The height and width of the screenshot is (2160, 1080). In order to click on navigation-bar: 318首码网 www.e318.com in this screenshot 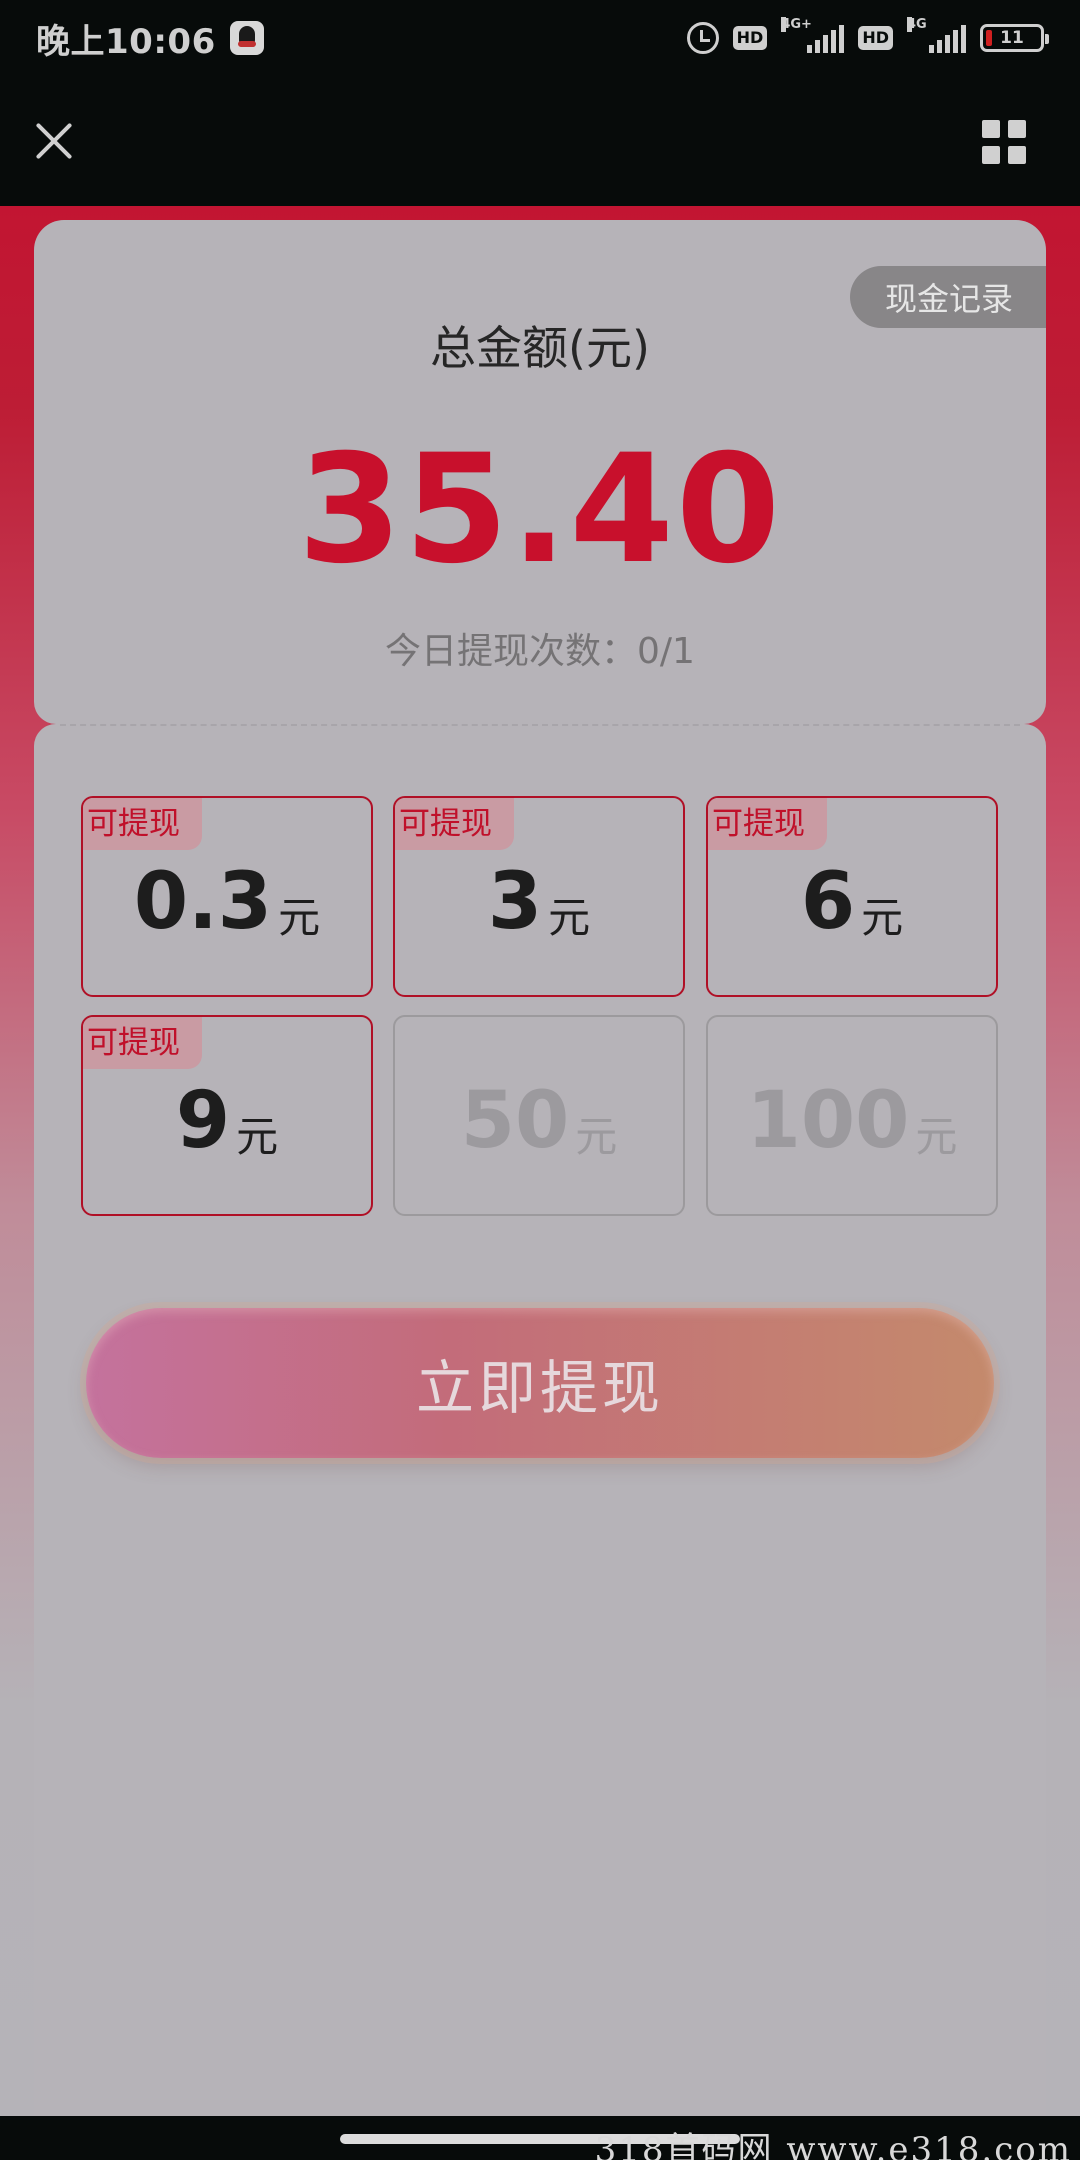, I will do `click(540, 2138)`.